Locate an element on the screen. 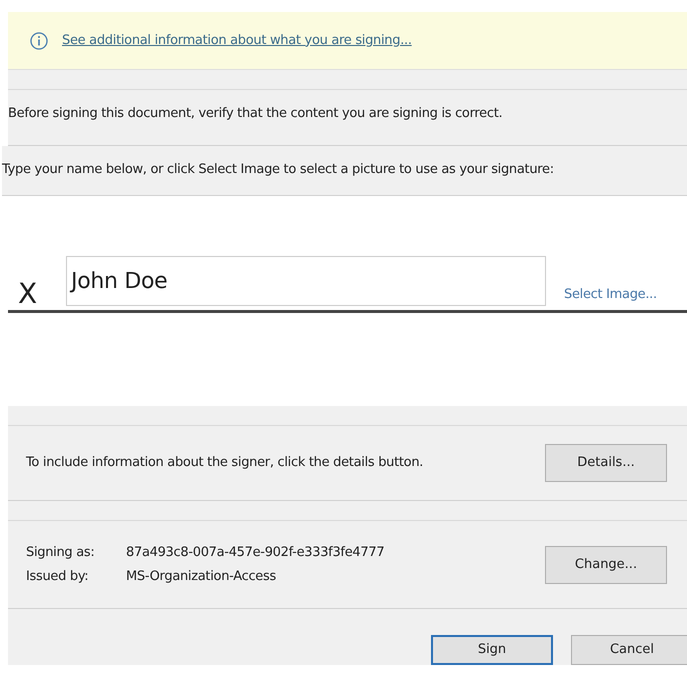 Image resolution: width=687 pixels, height=673 pixels. signature-x-mark: X is located at coordinates (27, 294).